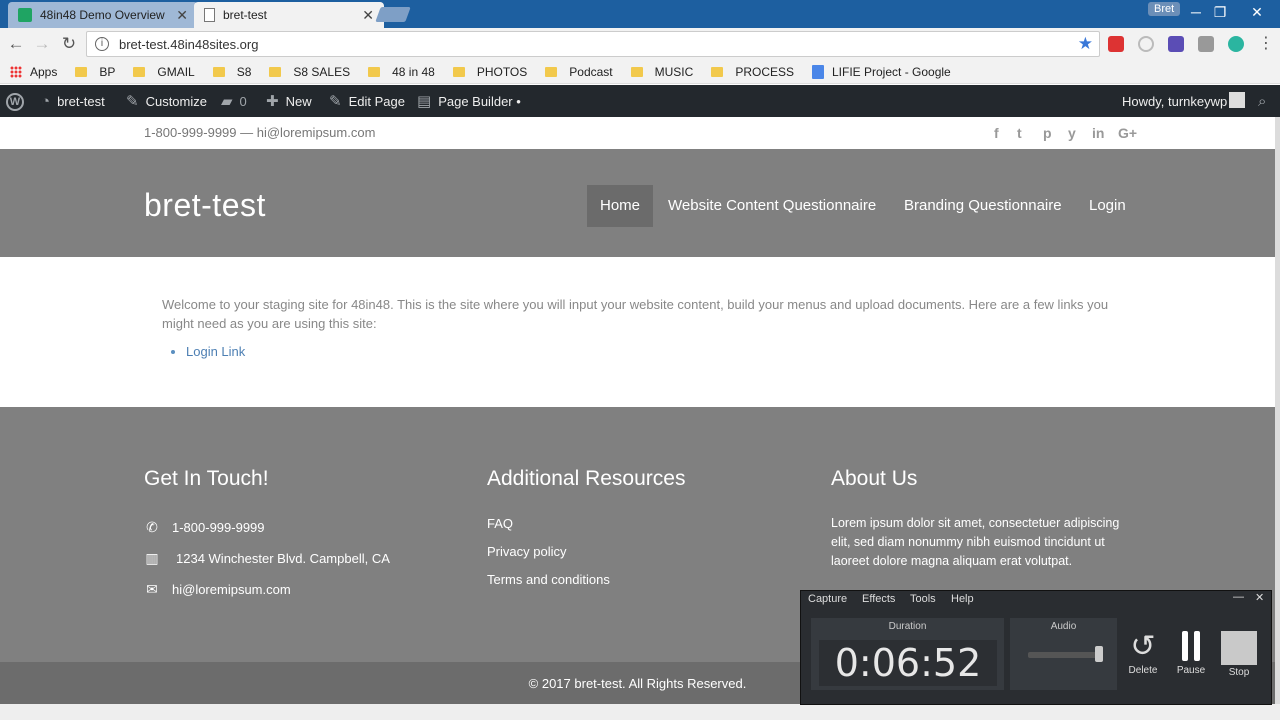 This screenshot has height=720, width=1280. What do you see at coordinates (231, 72) in the screenshot?
I see `bookmark-folder: S8` at bounding box center [231, 72].